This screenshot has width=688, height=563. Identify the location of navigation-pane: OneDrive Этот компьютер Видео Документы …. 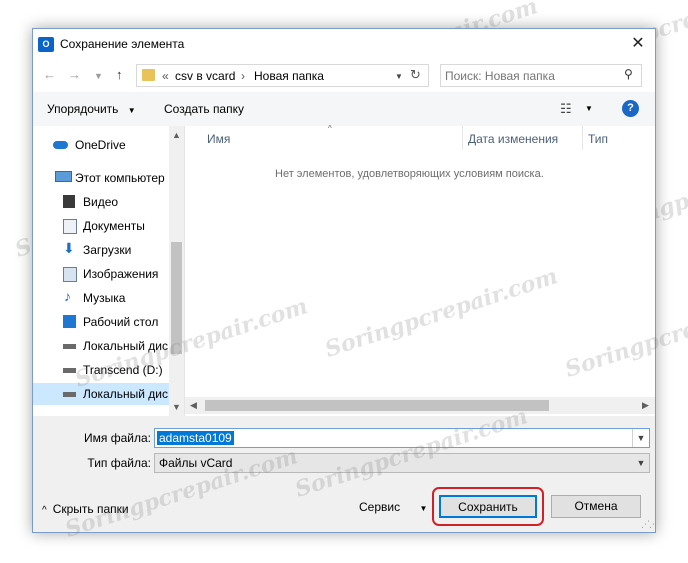
(109, 271).